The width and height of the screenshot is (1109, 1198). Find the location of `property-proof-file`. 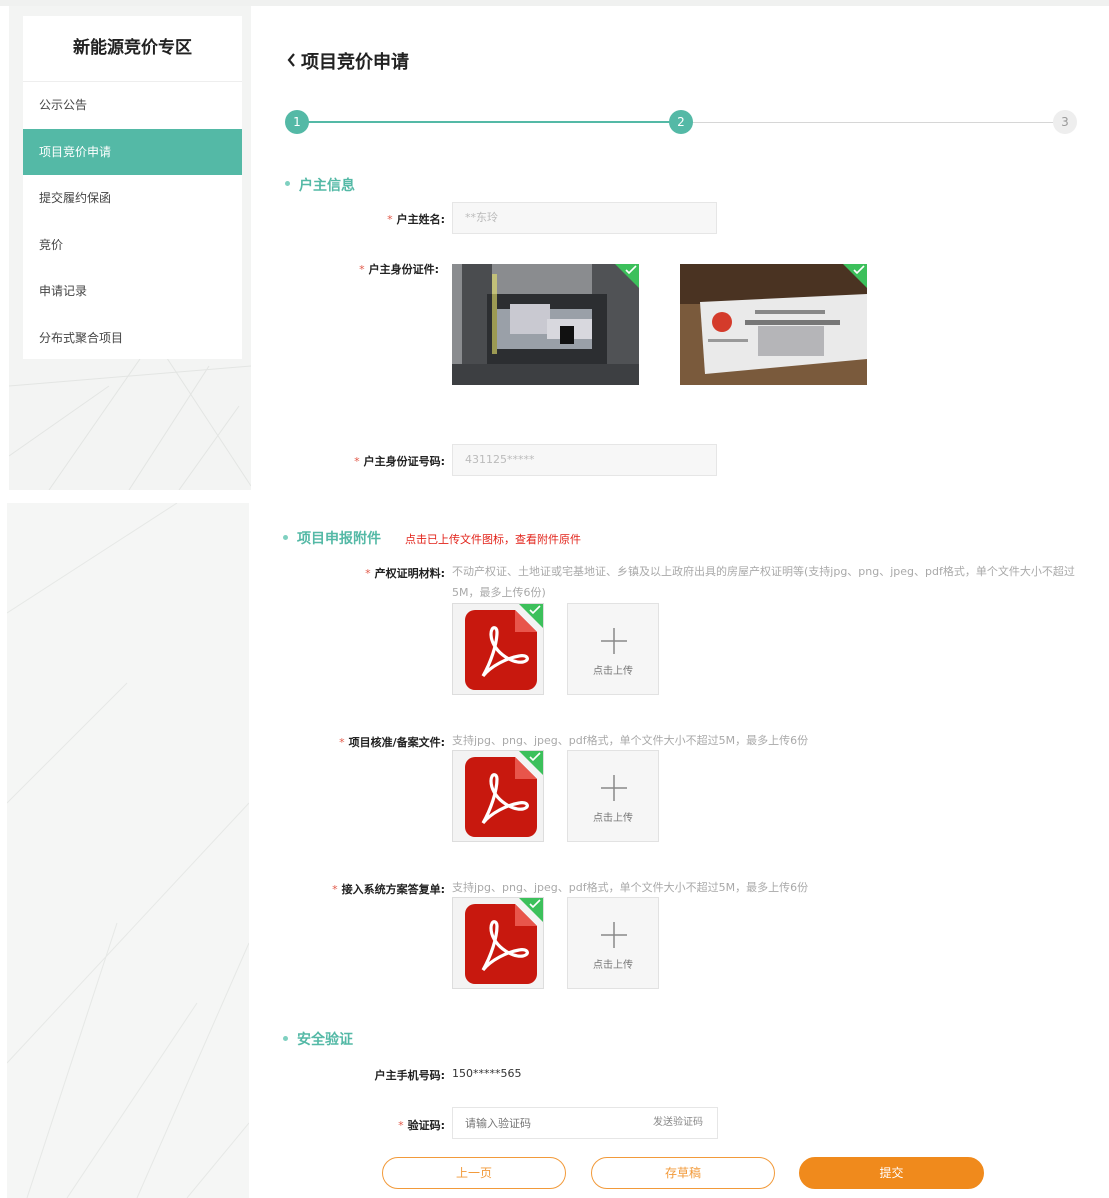

property-proof-file is located at coordinates (498, 649).